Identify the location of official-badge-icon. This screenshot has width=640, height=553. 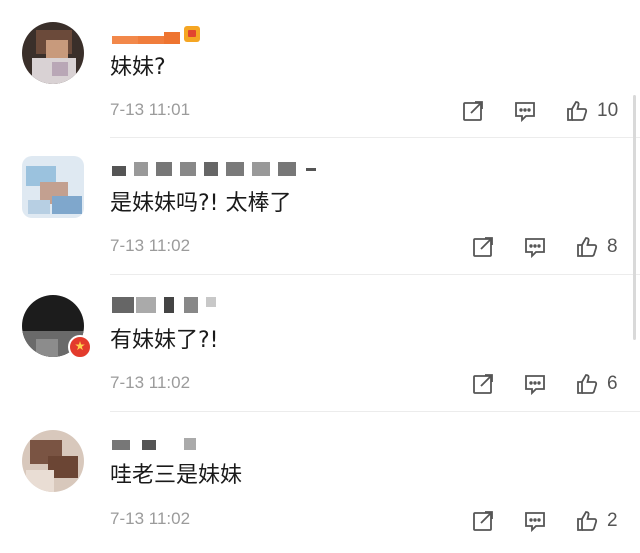
(80, 347).